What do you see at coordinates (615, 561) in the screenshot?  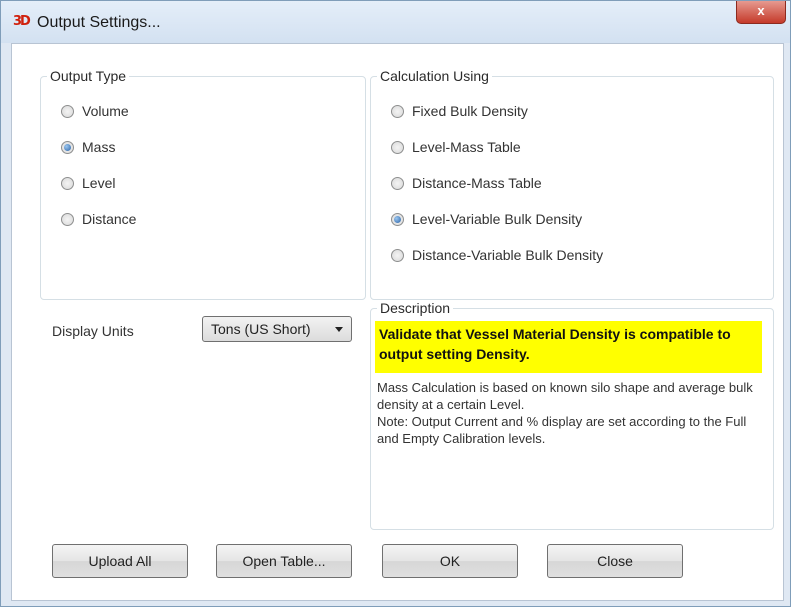 I see `close-button: Close` at bounding box center [615, 561].